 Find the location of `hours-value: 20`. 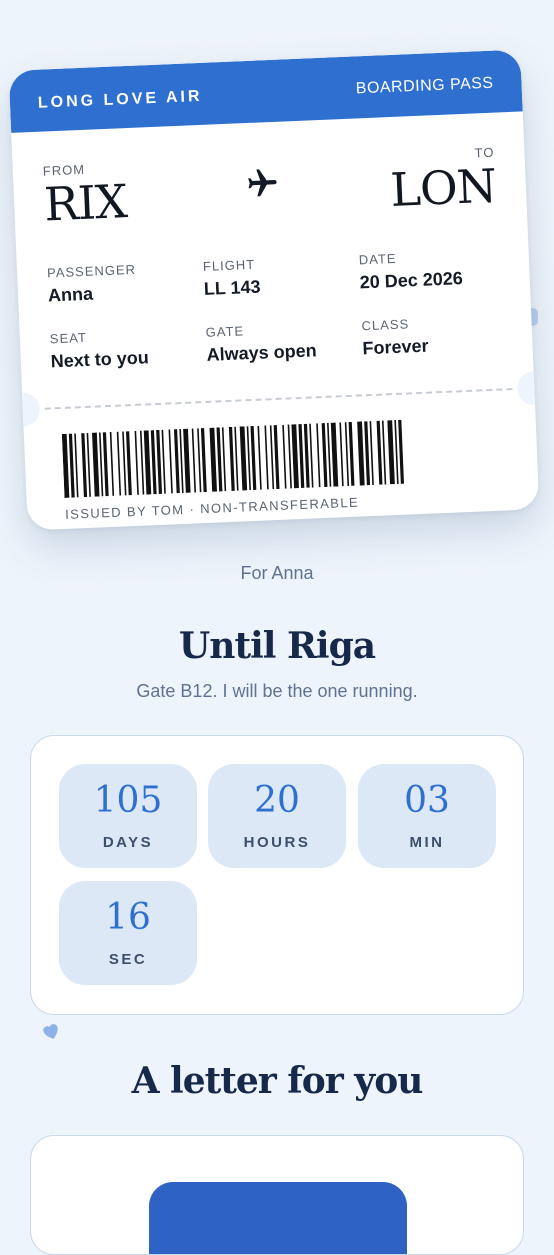

hours-value: 20 is located at coordinates (277, 800).